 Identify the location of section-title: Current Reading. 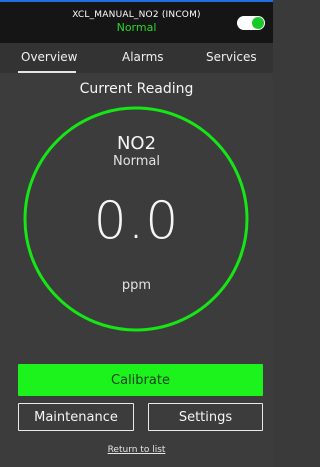
(136, 89).